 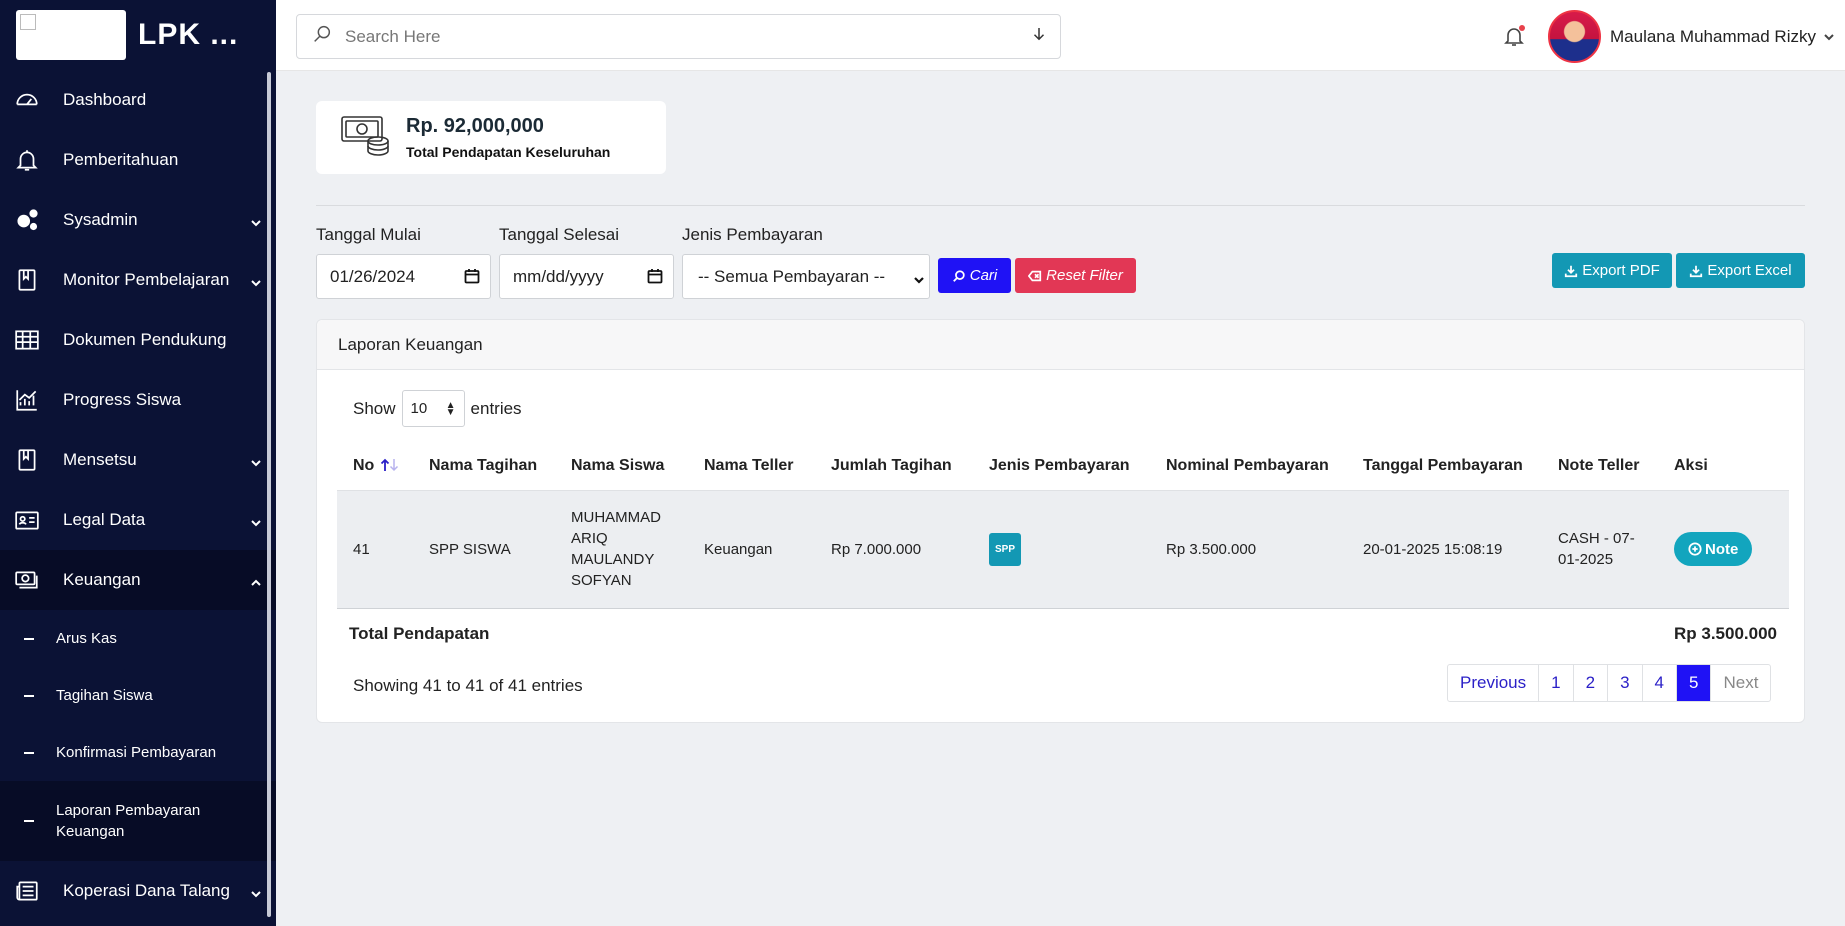 What do you see at coordinates (1075, 275) in the screenshot?
I see `reset-filter-button: Reset Filter` at bounding box center [1075, 275].